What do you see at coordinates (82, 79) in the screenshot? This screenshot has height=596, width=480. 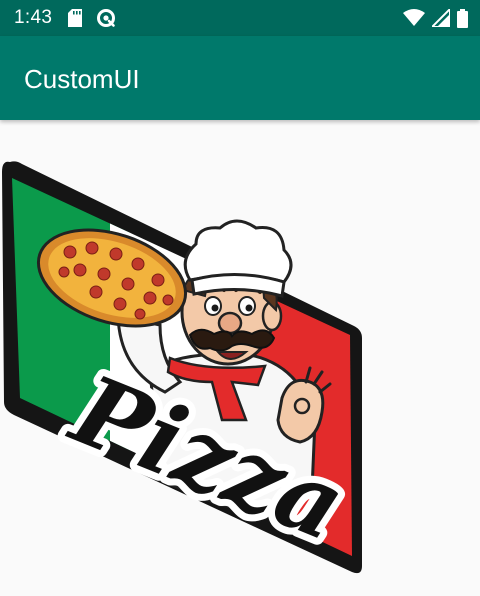 I see `app-title: CustomUI` at bounding box center [82, 79].